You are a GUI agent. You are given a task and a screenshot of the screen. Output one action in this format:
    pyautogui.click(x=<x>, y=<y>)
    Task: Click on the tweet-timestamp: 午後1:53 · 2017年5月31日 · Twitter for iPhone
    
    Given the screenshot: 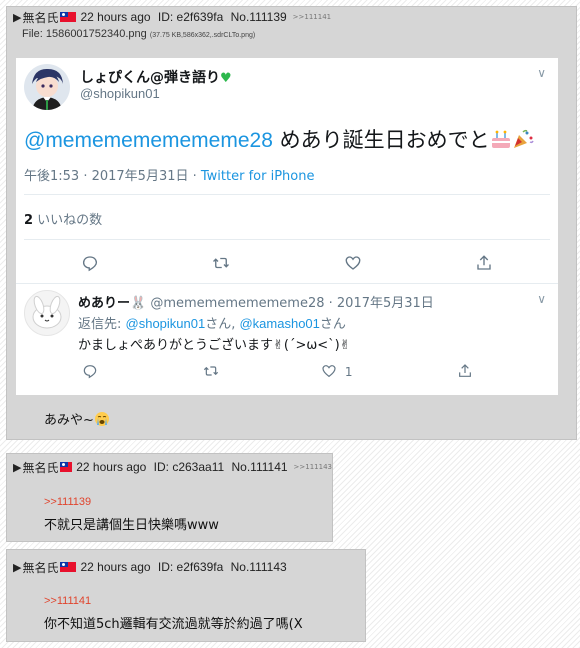 What is the action you would take?
    pyautogui.click(x=169, y=176)
    